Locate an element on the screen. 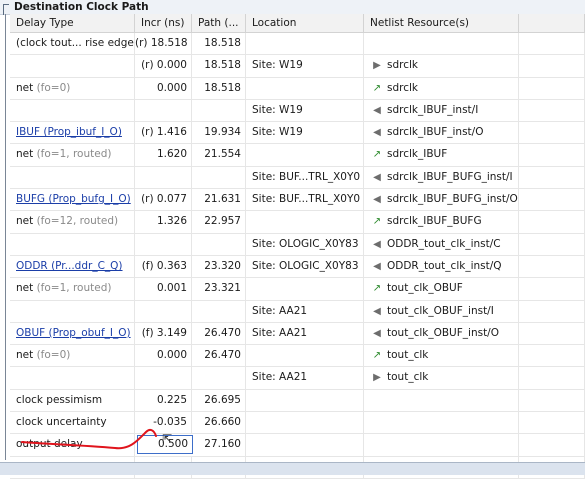 The image size is (585, 479). table-row: clock pessimism 0.225 26.695 is located at coordinates (297, 401).